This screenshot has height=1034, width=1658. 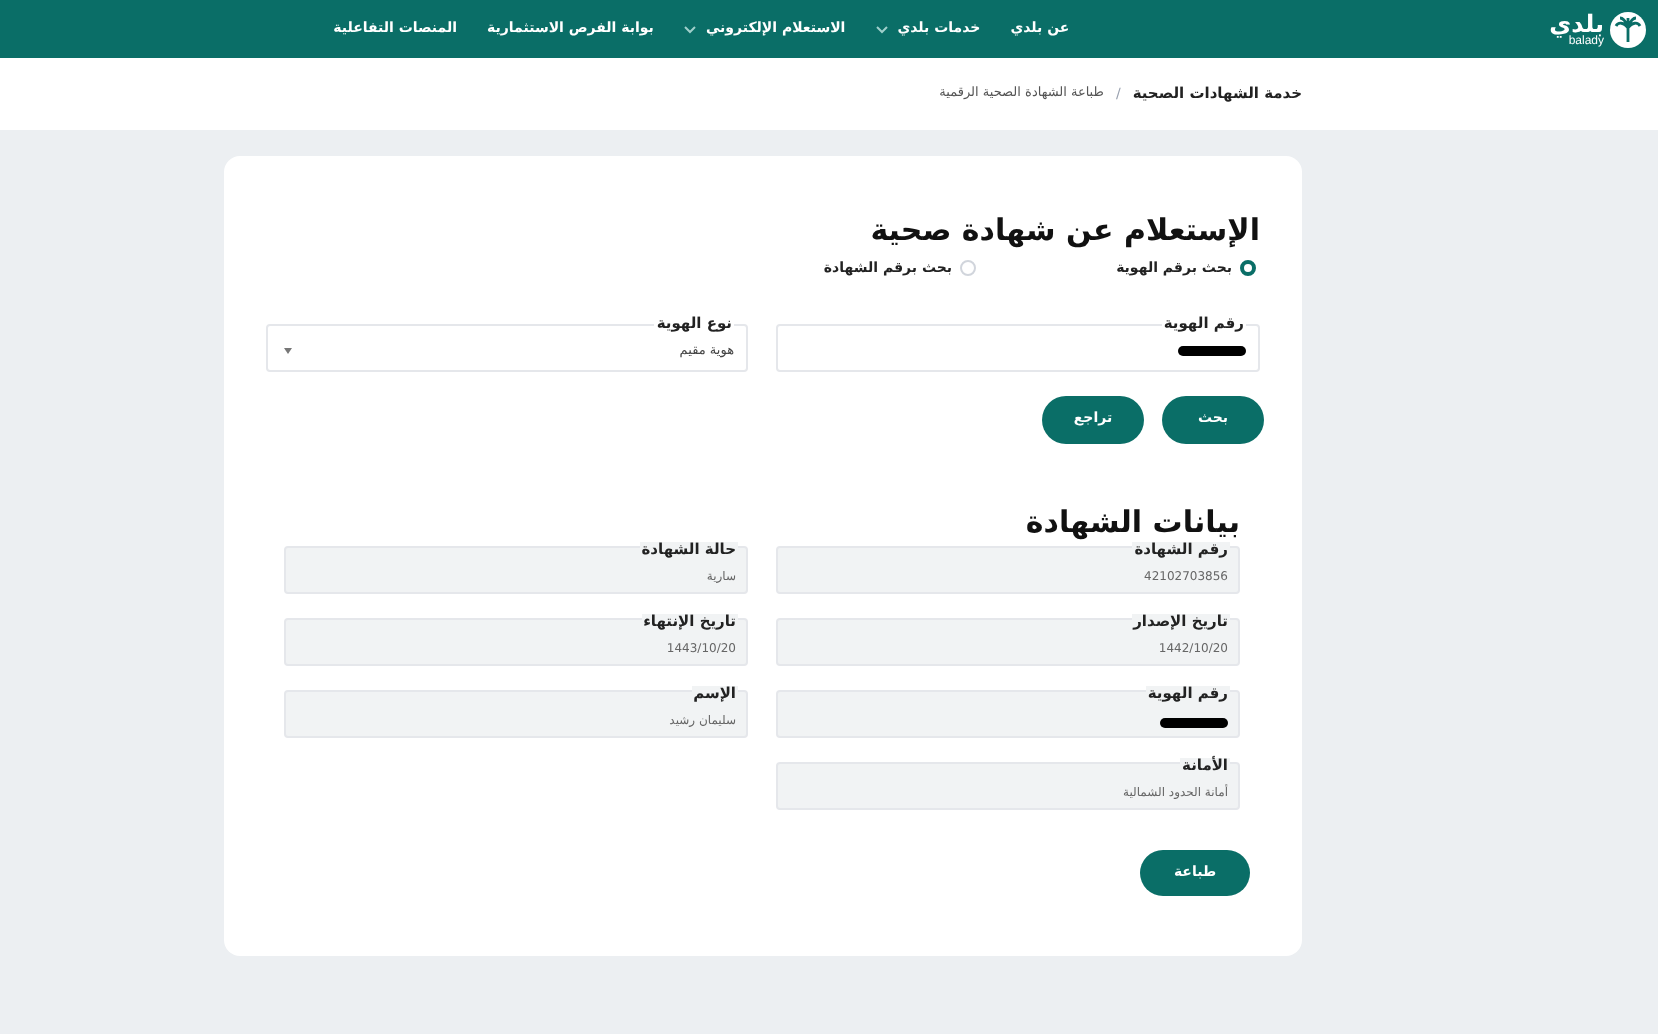 I want to click on page-title: الإستعلام عن شهادة صحية, so click(x=1064, y=231).